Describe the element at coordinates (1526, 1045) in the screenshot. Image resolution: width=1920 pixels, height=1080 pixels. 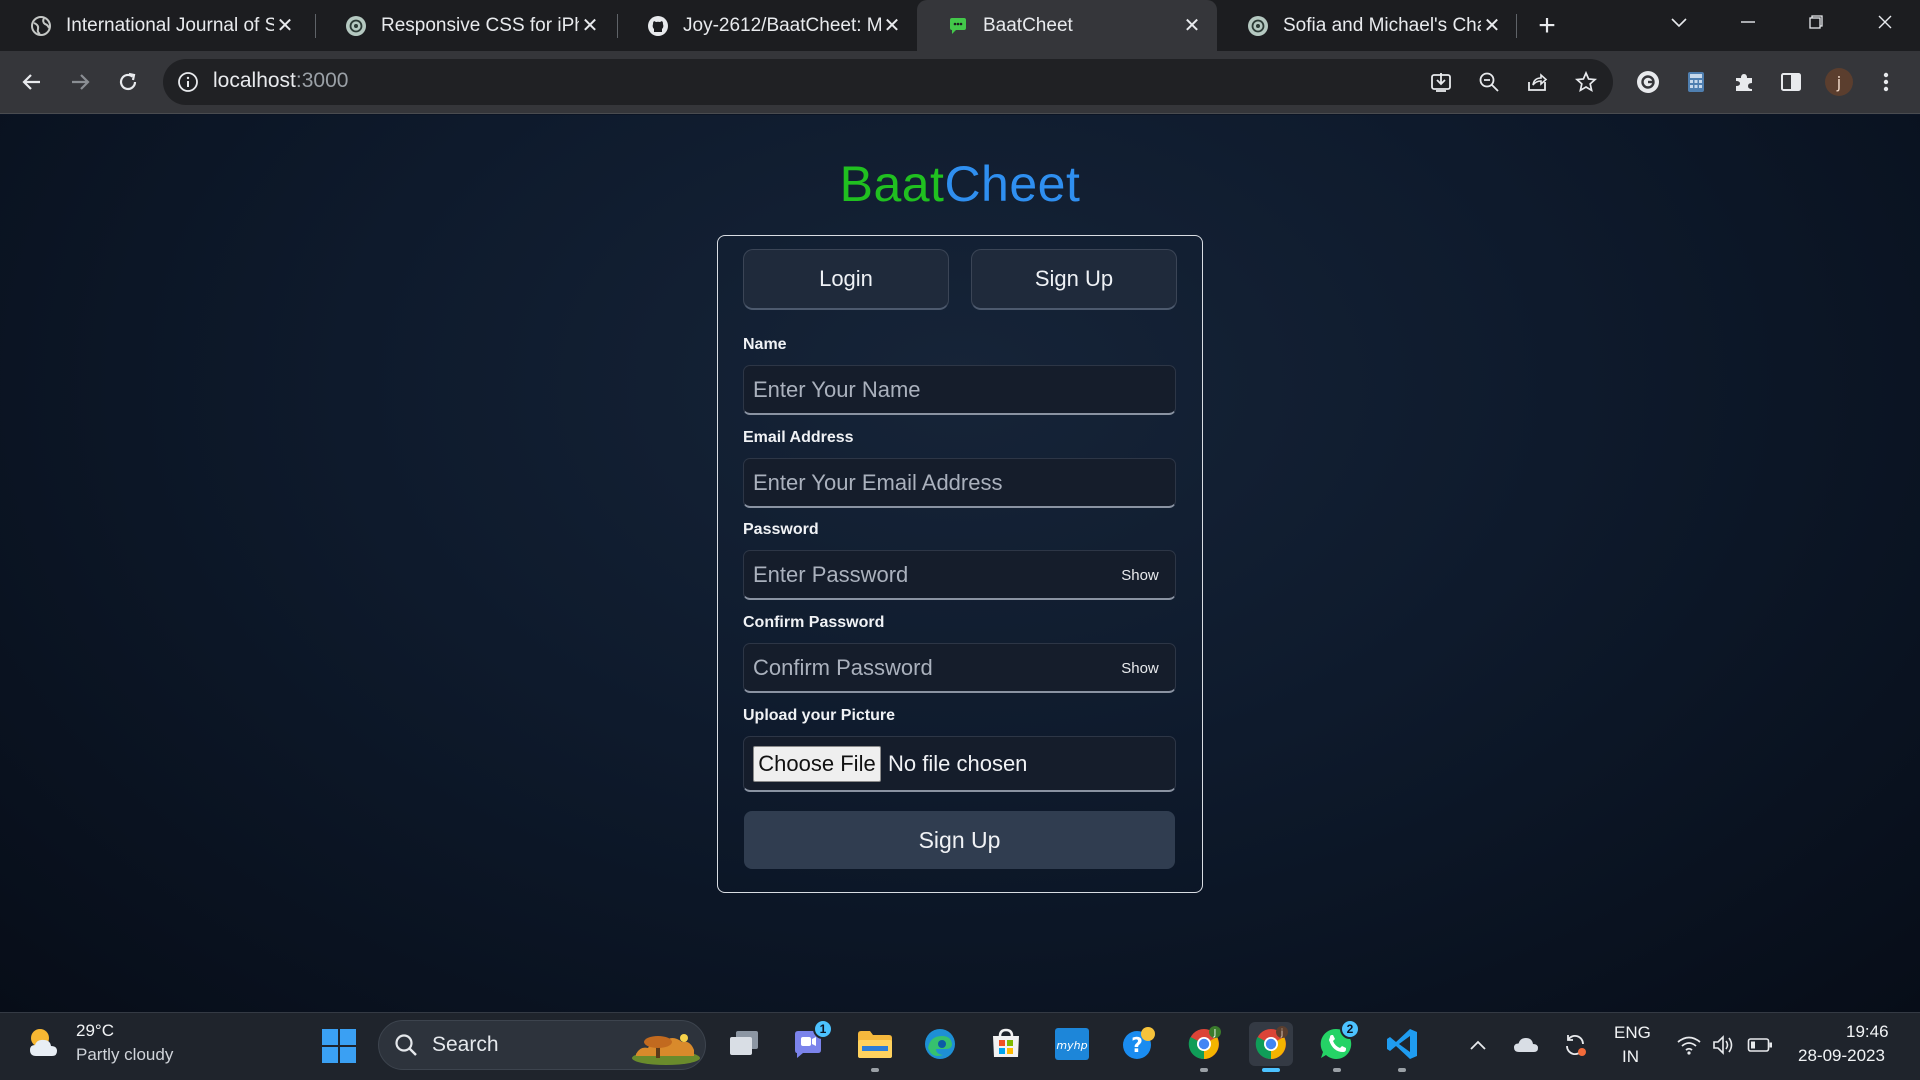
I see `onedrive-cloud-icon` at that location.